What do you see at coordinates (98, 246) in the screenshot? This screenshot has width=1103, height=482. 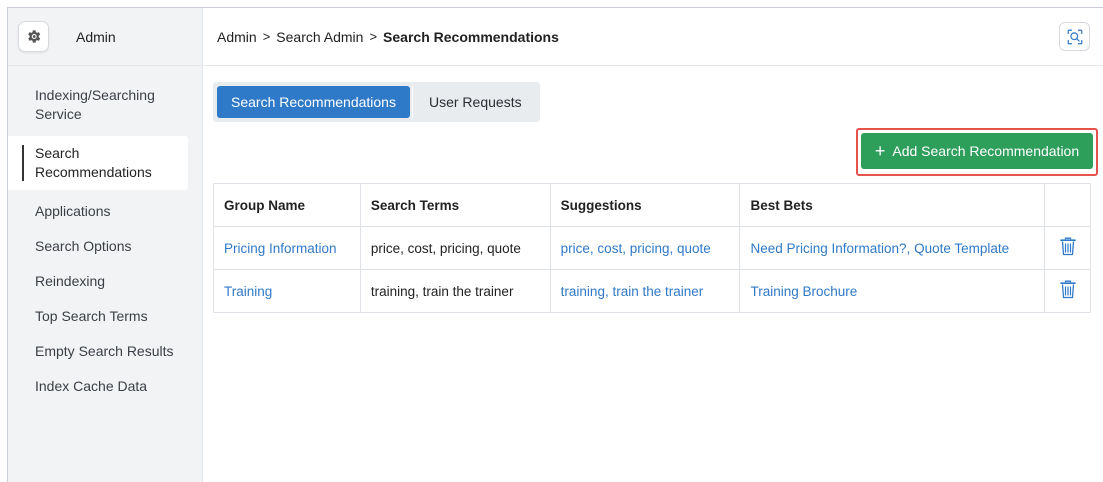 I see `sidebar-item-search-options: Search Options` at bounding box center [98, 246].